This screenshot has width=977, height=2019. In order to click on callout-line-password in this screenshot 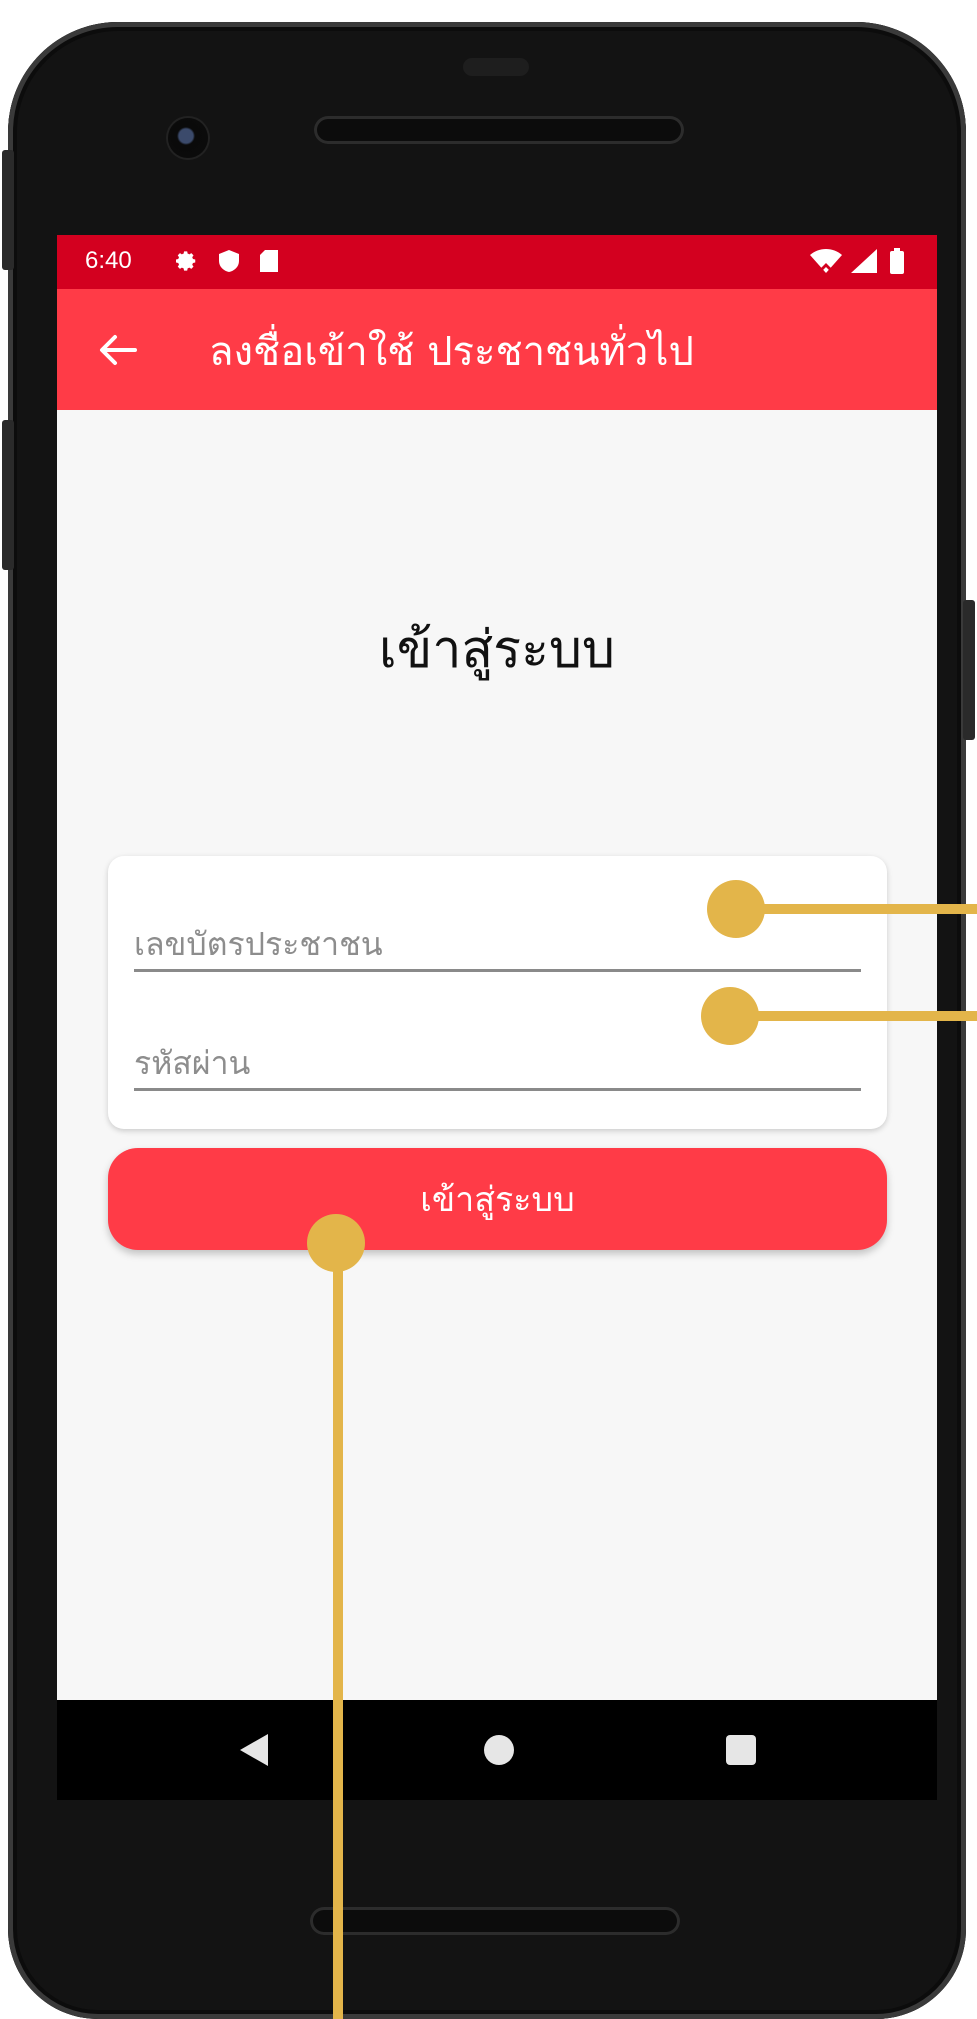, I will do `click(853, 1016)`.